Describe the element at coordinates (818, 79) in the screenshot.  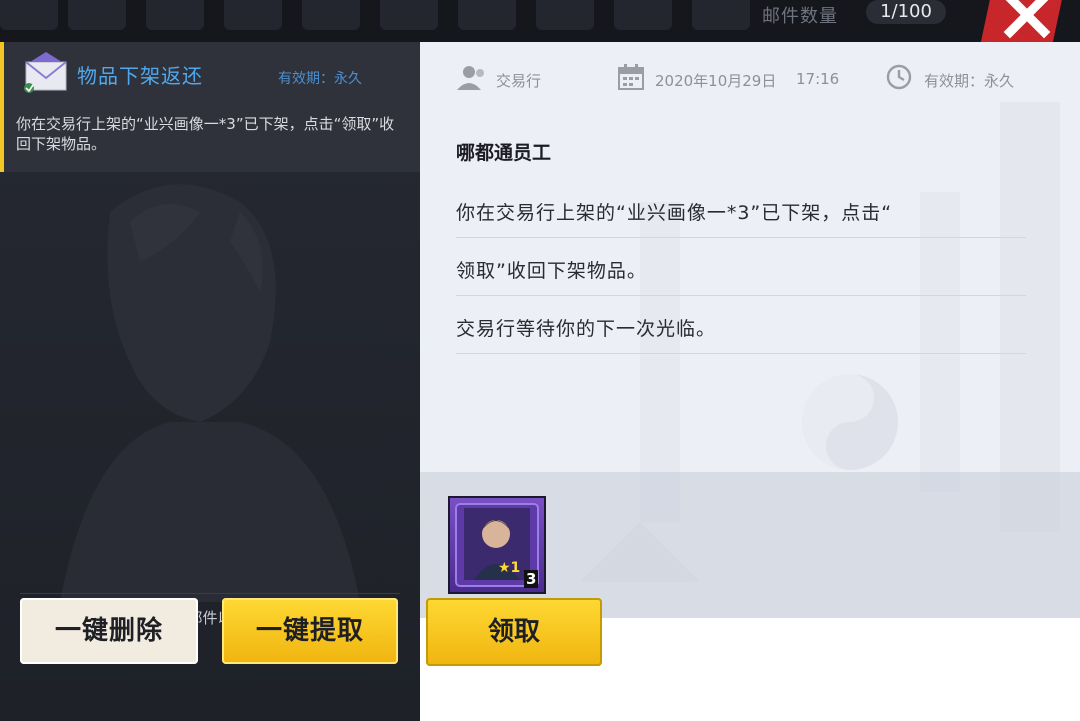
I see `mail-time: 17:16` at that location.